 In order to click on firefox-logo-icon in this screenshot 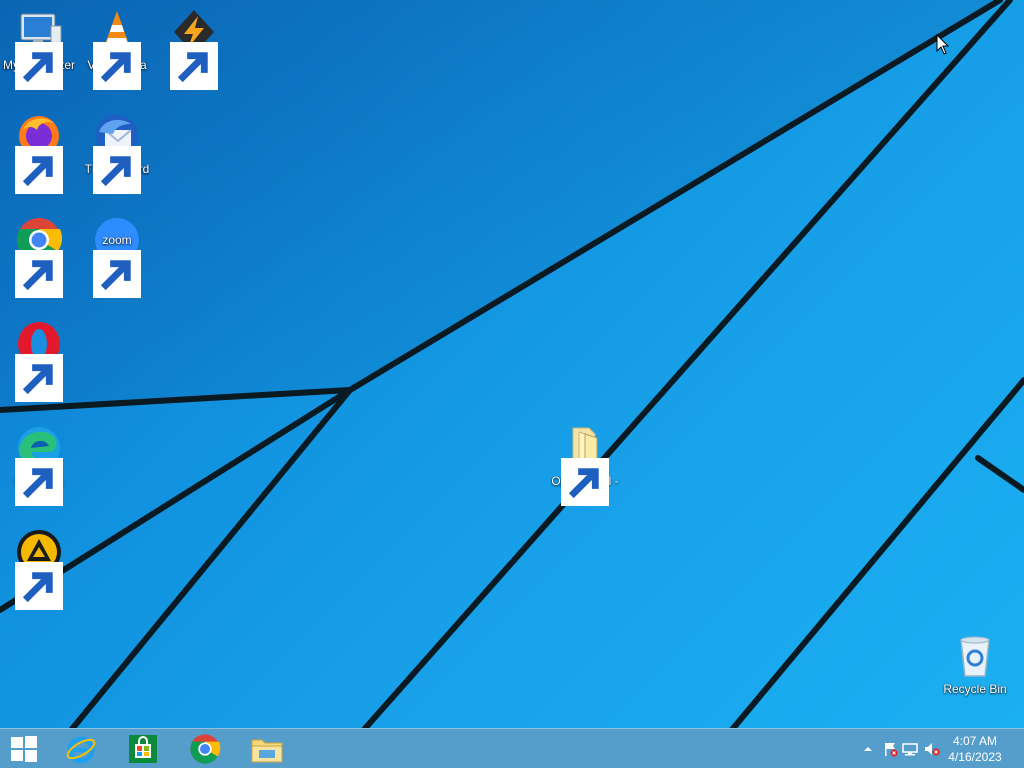, I will do `click(39, 153)`.